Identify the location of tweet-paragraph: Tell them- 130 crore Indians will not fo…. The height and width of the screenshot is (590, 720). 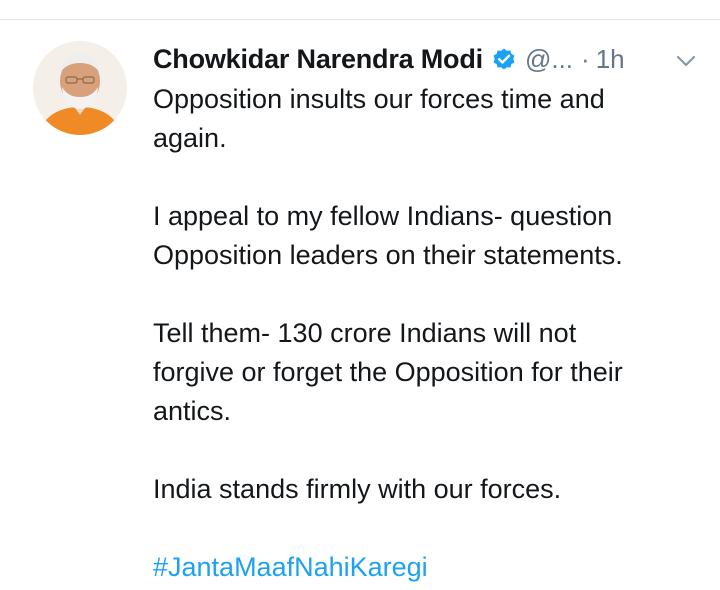
(388, 372).